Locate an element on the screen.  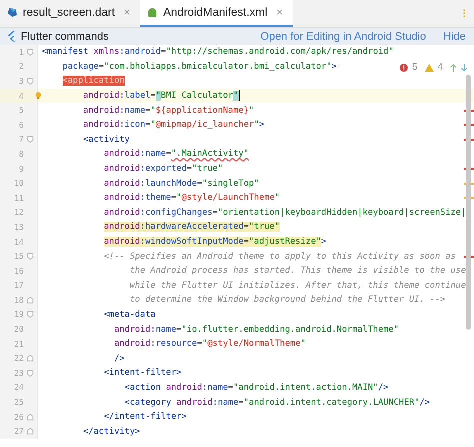
warning-icon is located at coordinates (429, 68).